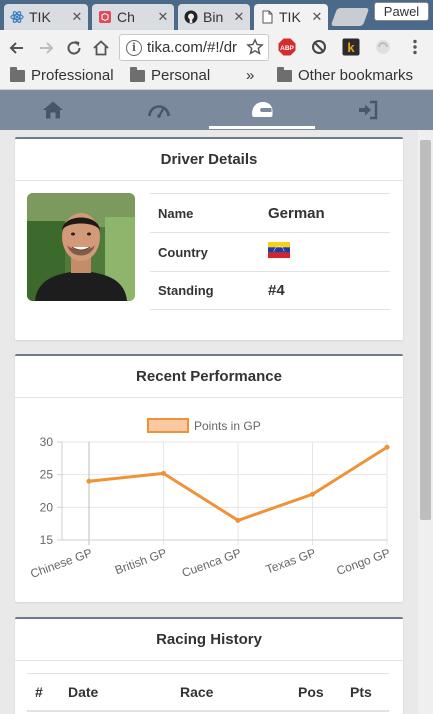 The image size is (433, 714). I want to click on nav-home, so click(53, 110).